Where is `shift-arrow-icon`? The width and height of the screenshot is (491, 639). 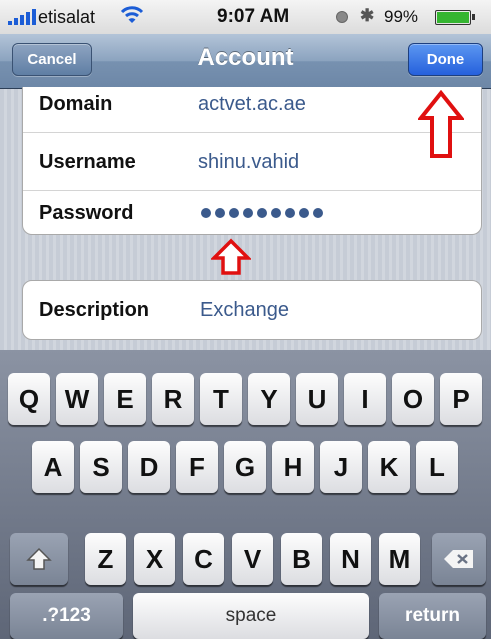 shift-arrow-icon is located at coordinates (39, 558).